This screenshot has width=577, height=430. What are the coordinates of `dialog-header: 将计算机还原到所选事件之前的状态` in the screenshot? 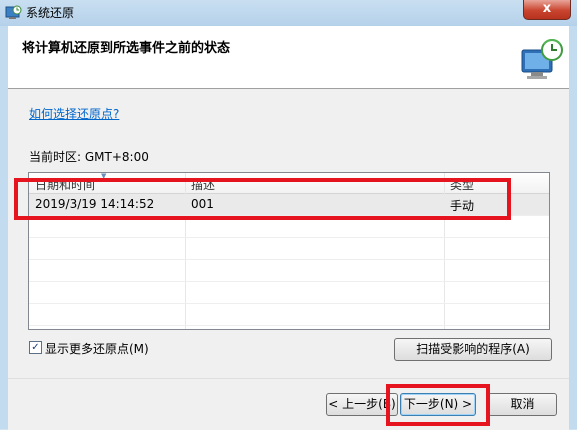 It's located at (288, 57).